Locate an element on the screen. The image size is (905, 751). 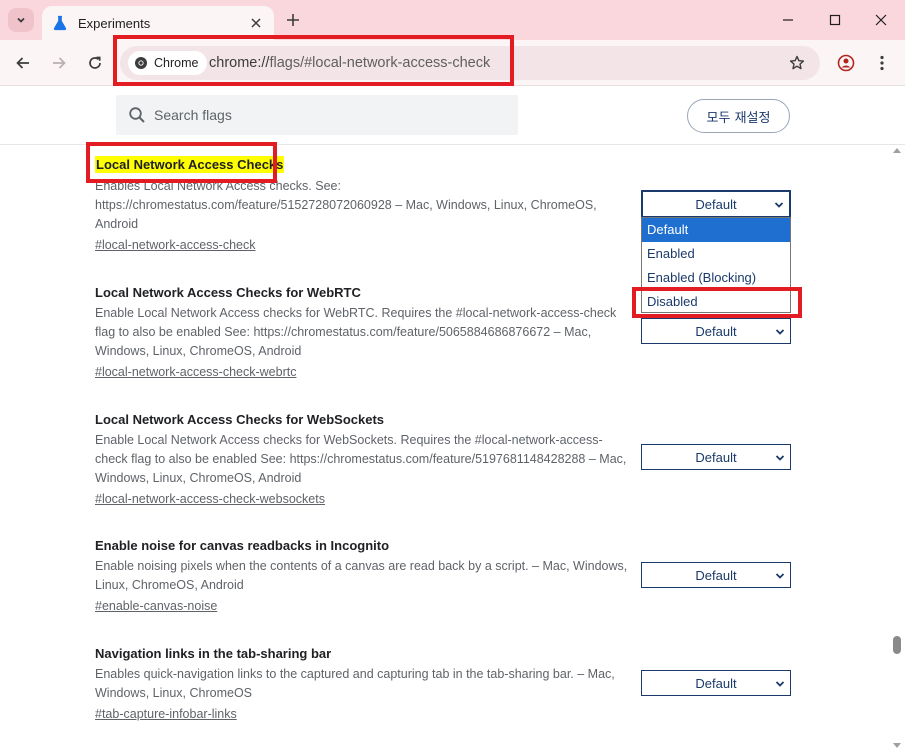
scroll-up-arrow-icon is located at coordinates (897, 150).